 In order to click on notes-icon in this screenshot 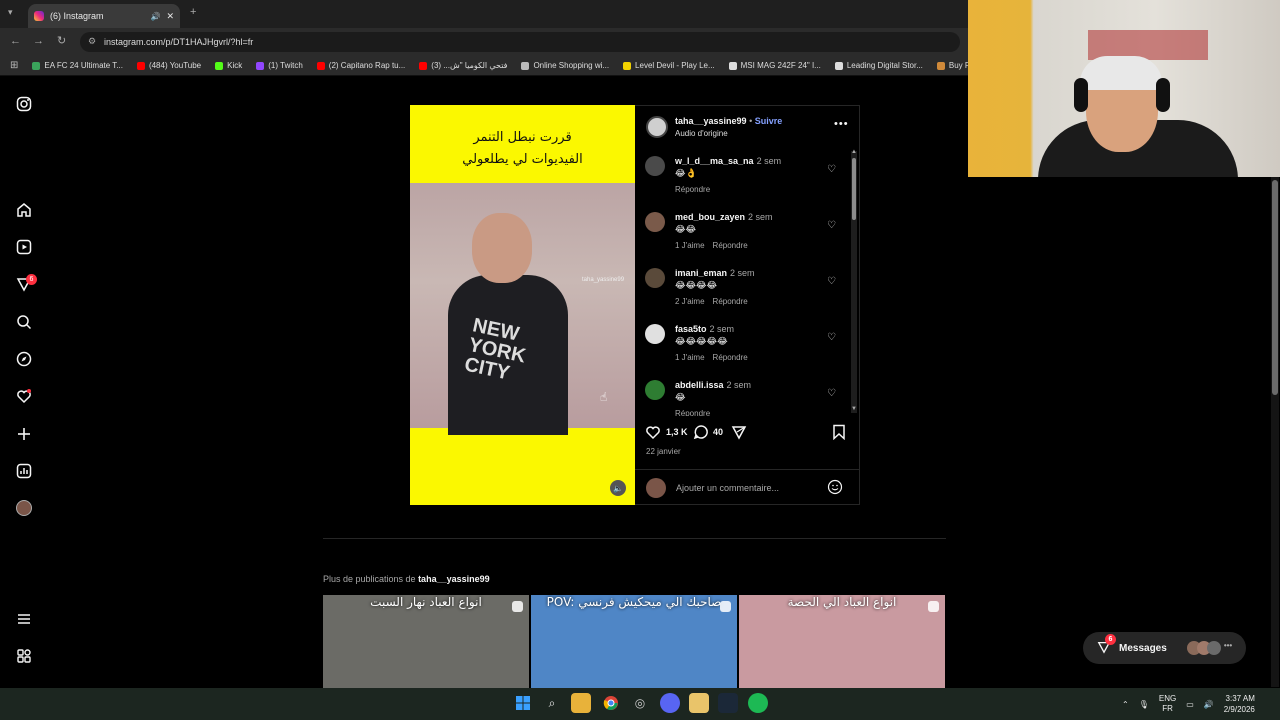, I will do `click(699, 703)`.